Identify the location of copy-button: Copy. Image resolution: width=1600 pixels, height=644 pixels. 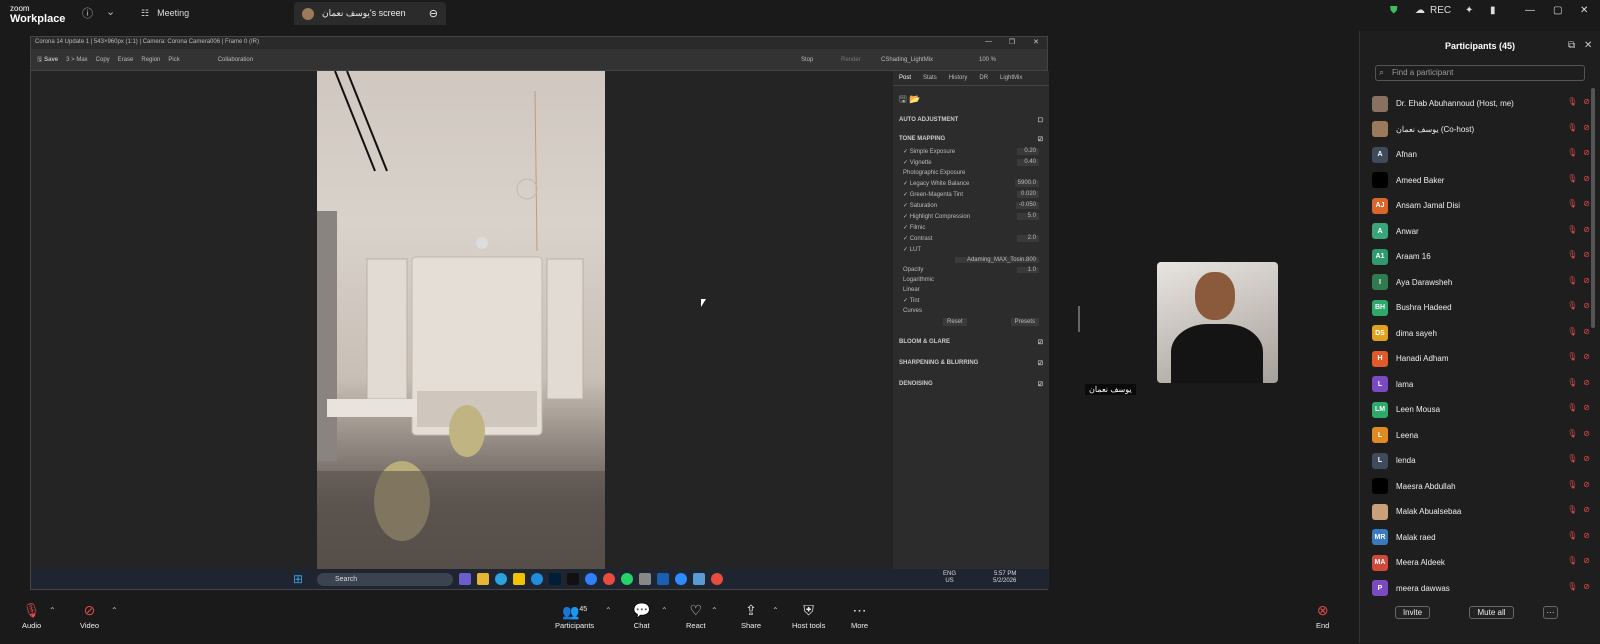
(103, 60).